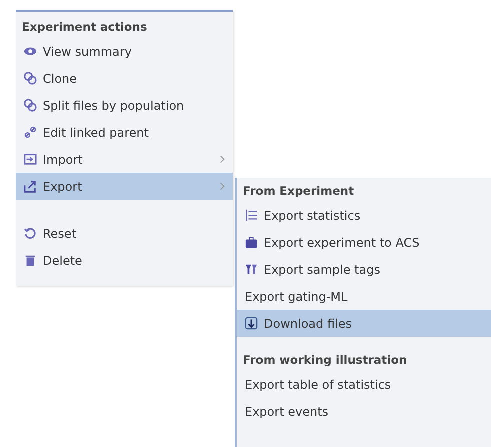 Image resolution: width=491 pixels, height=447 pixels. I want to click on menu-item: Export experiment to ACS, so click(364, 242).